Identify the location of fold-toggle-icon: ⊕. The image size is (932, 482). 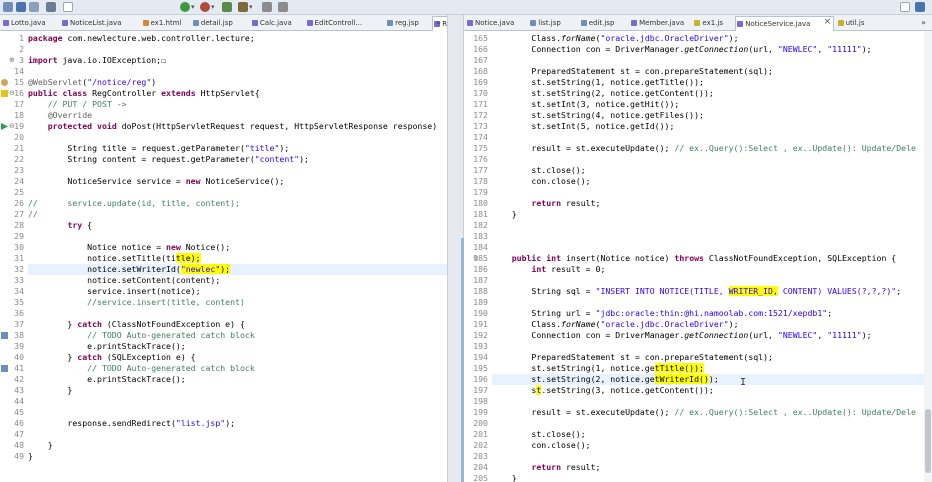
(12, 60).